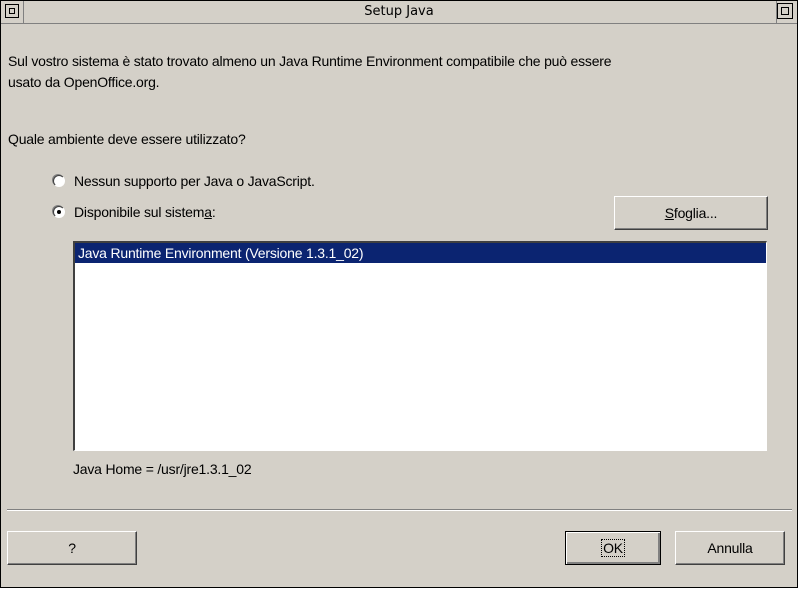 This screenshot has width=803, height=592. I want to click on help-button-label: ?, so click(72, 548).